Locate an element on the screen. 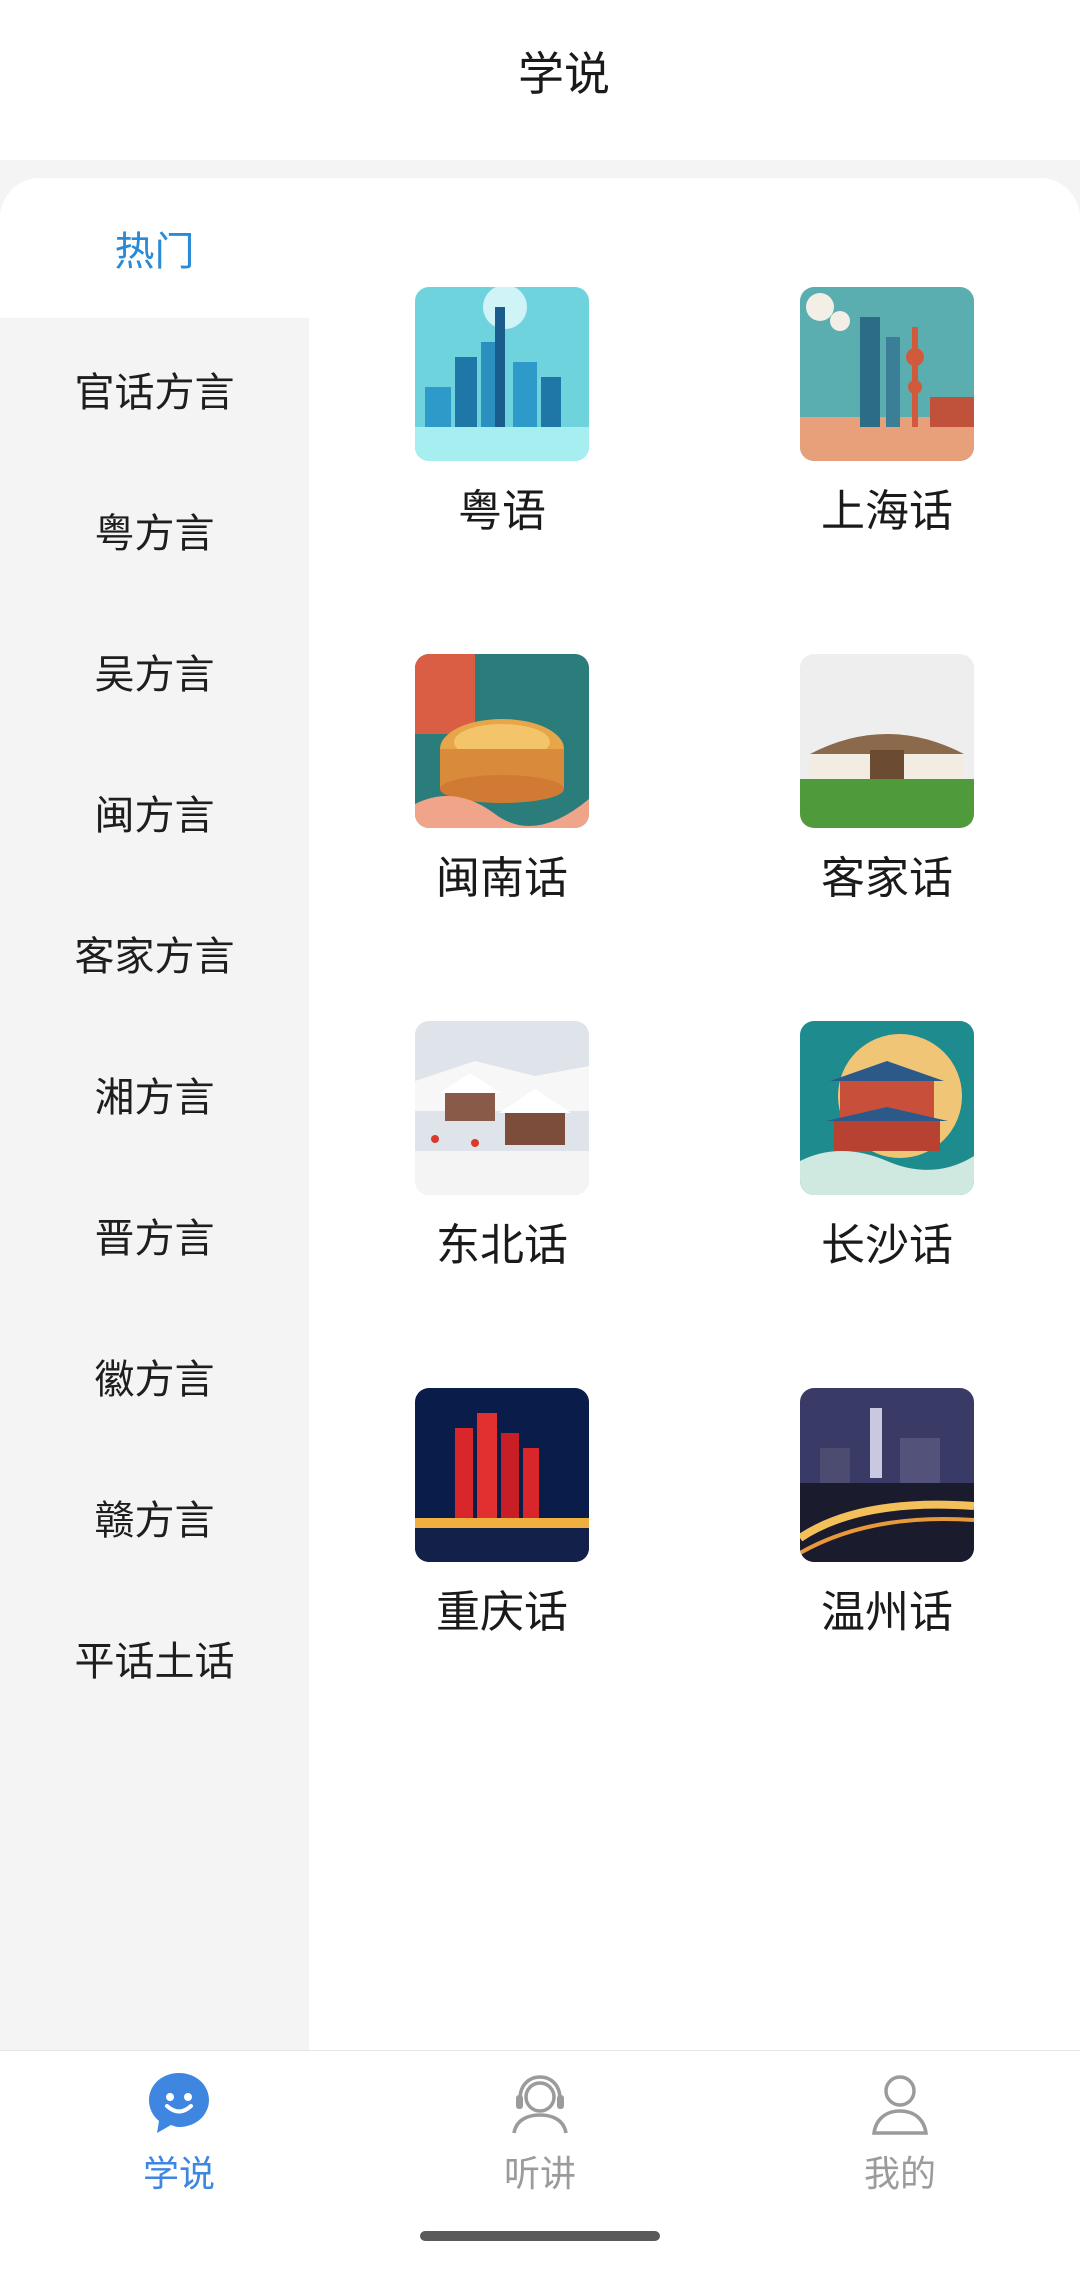 The image size is (1080, 2275). home-indicator is located at coordinates (540, 2236).